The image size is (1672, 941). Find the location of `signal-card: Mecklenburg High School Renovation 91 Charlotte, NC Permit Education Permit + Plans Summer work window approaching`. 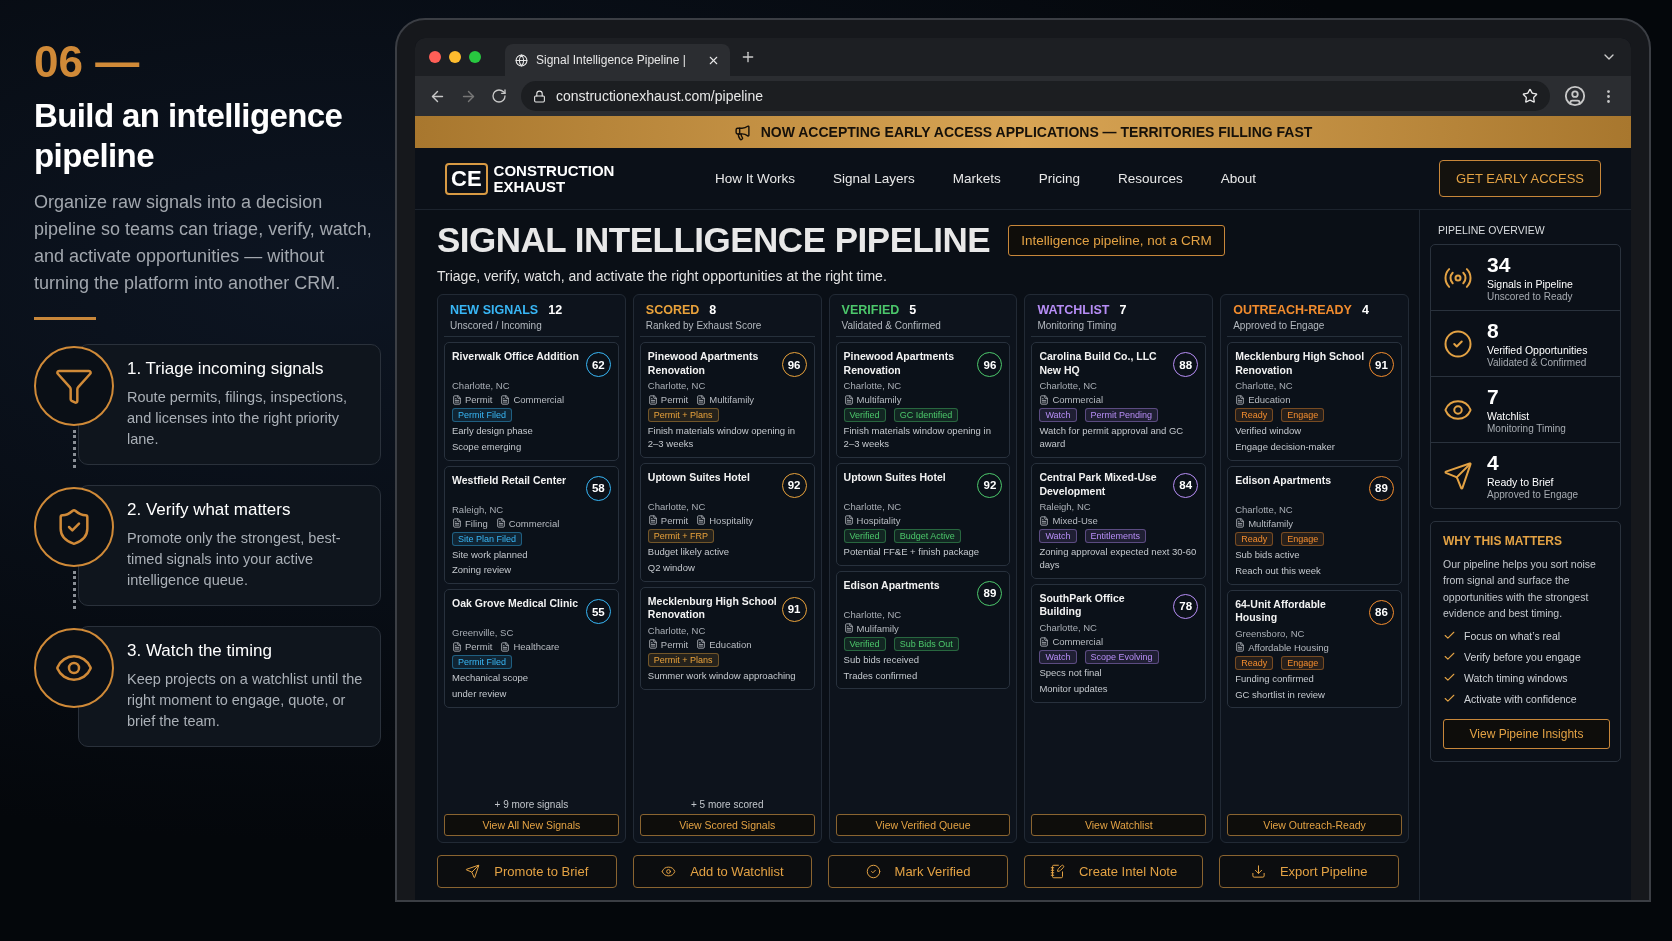

signal-card: Mecklenburg High School Renovation 91 Charlotte, NC Permit Education Permit + Plans Summer work window approaching is located at coordinates (727, 638).